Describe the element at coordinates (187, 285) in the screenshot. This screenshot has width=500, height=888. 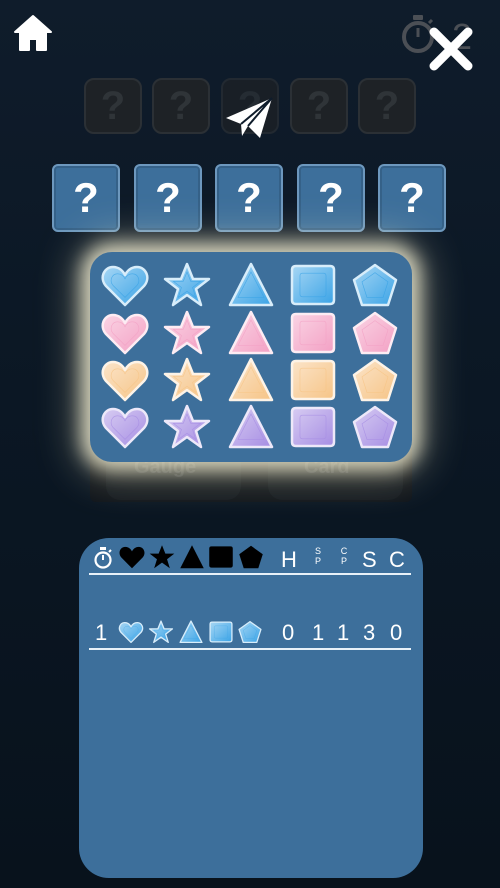
I see `blue-star-gem` at that location.